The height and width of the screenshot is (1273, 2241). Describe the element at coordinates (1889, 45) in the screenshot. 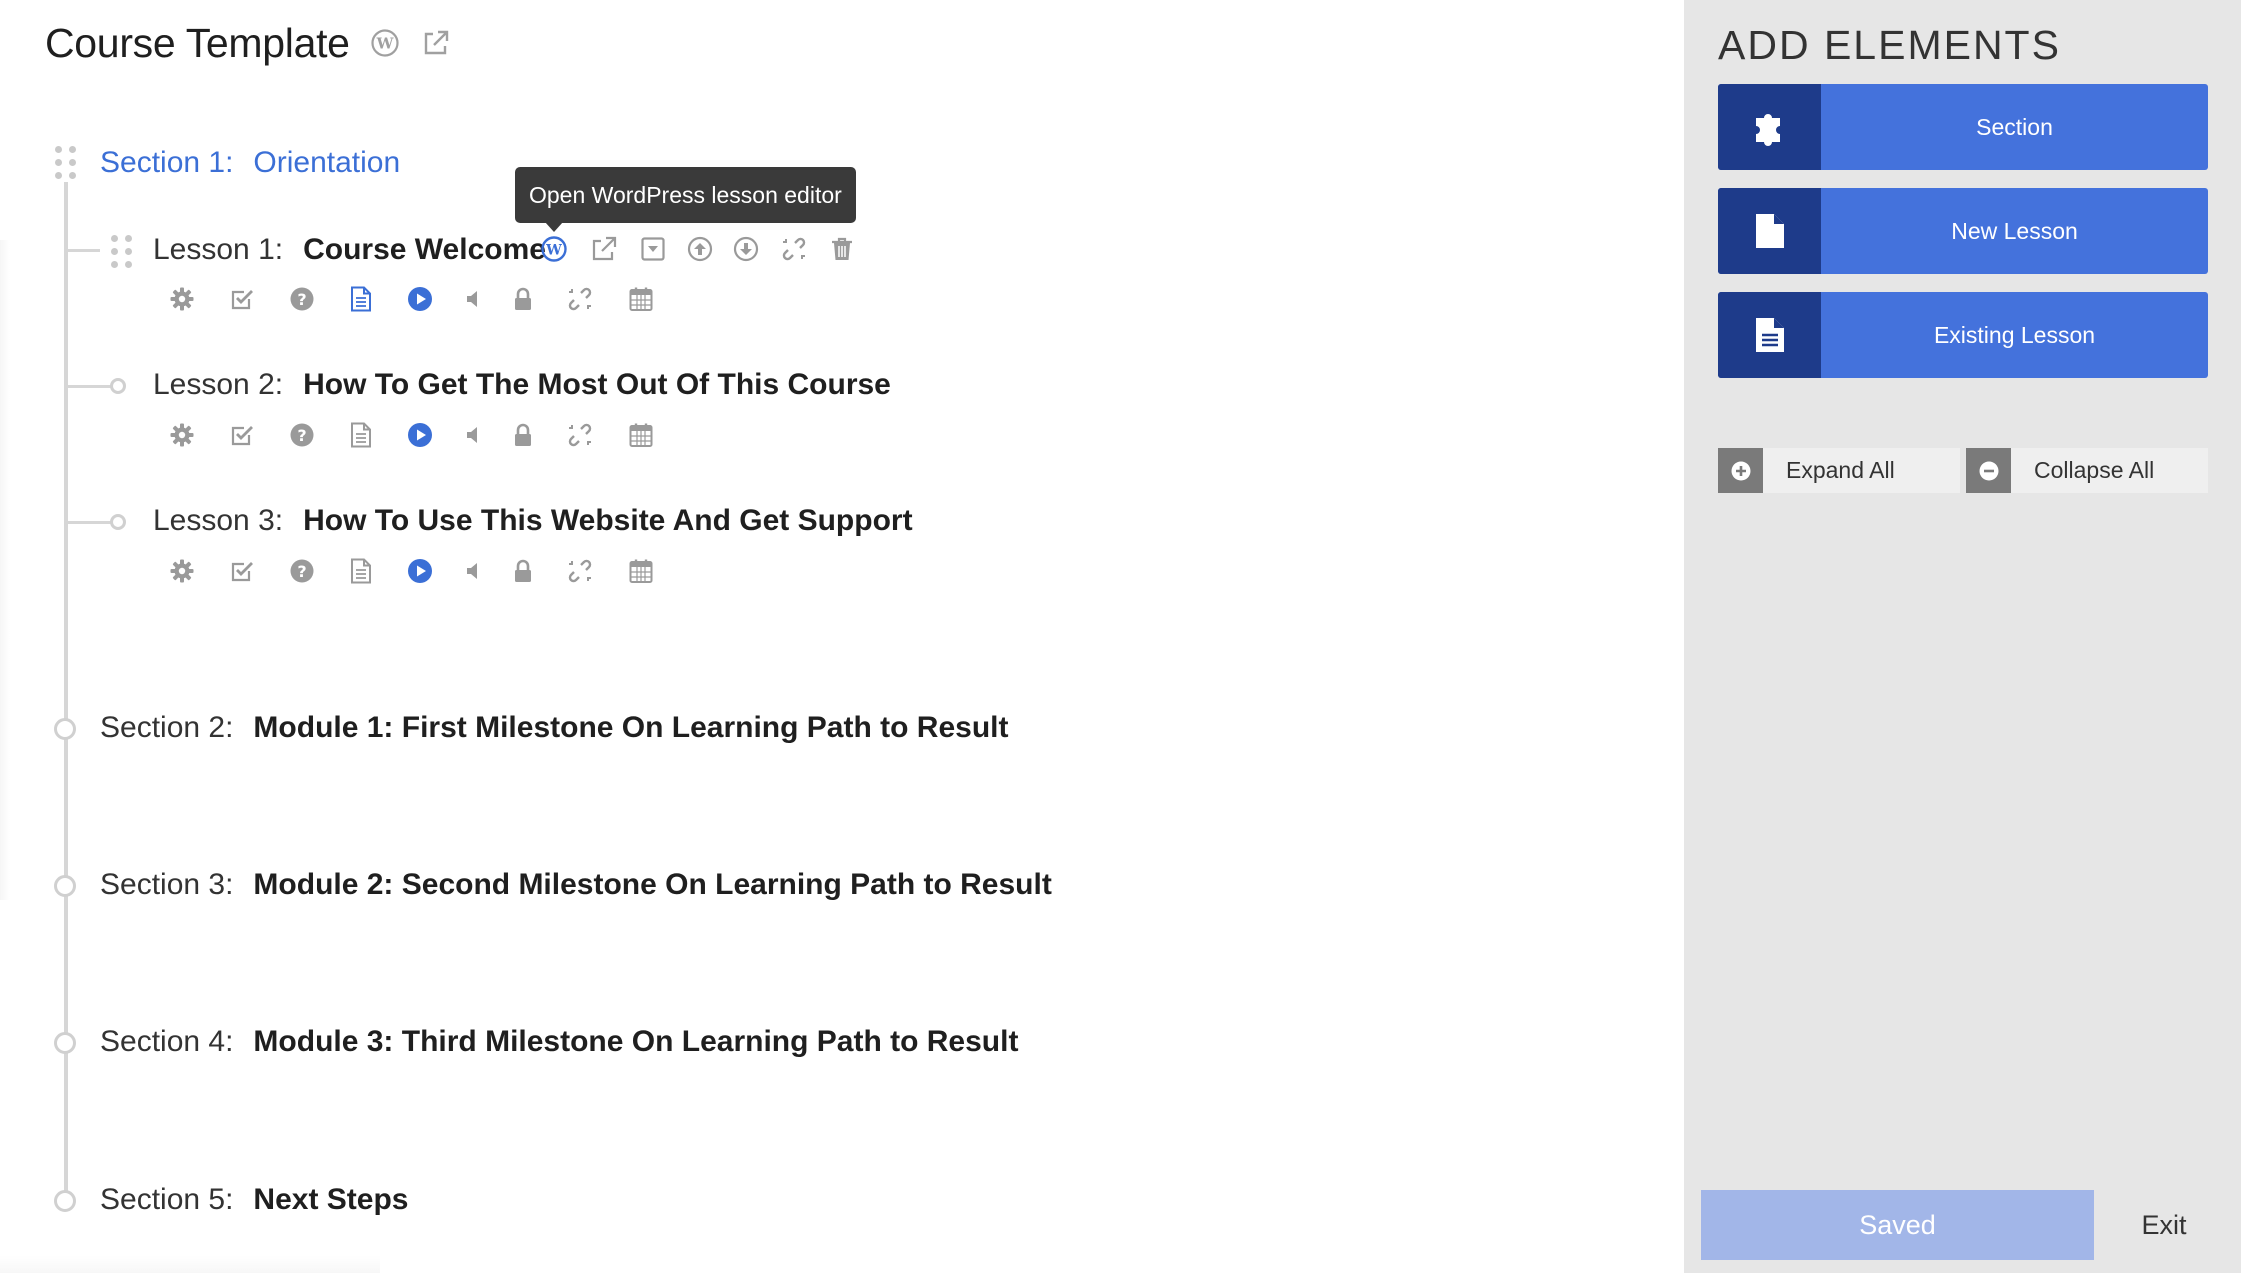

I see `sidebar-heading: ADD ELEMENTS` at that location.